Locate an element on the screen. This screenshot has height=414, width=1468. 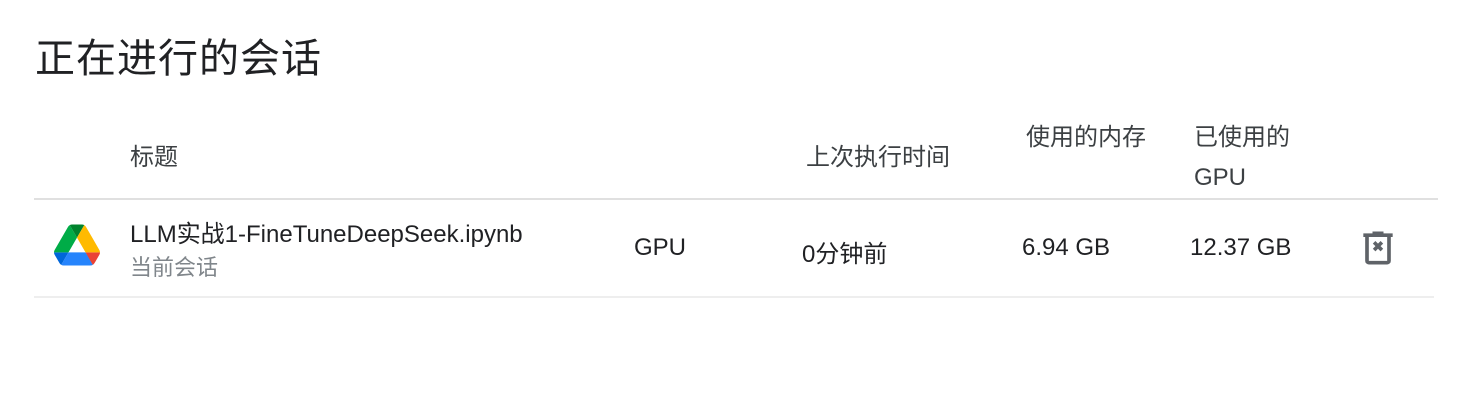
header-gpu-used: 已使用的GPU is located at coordinates (1242, 157).